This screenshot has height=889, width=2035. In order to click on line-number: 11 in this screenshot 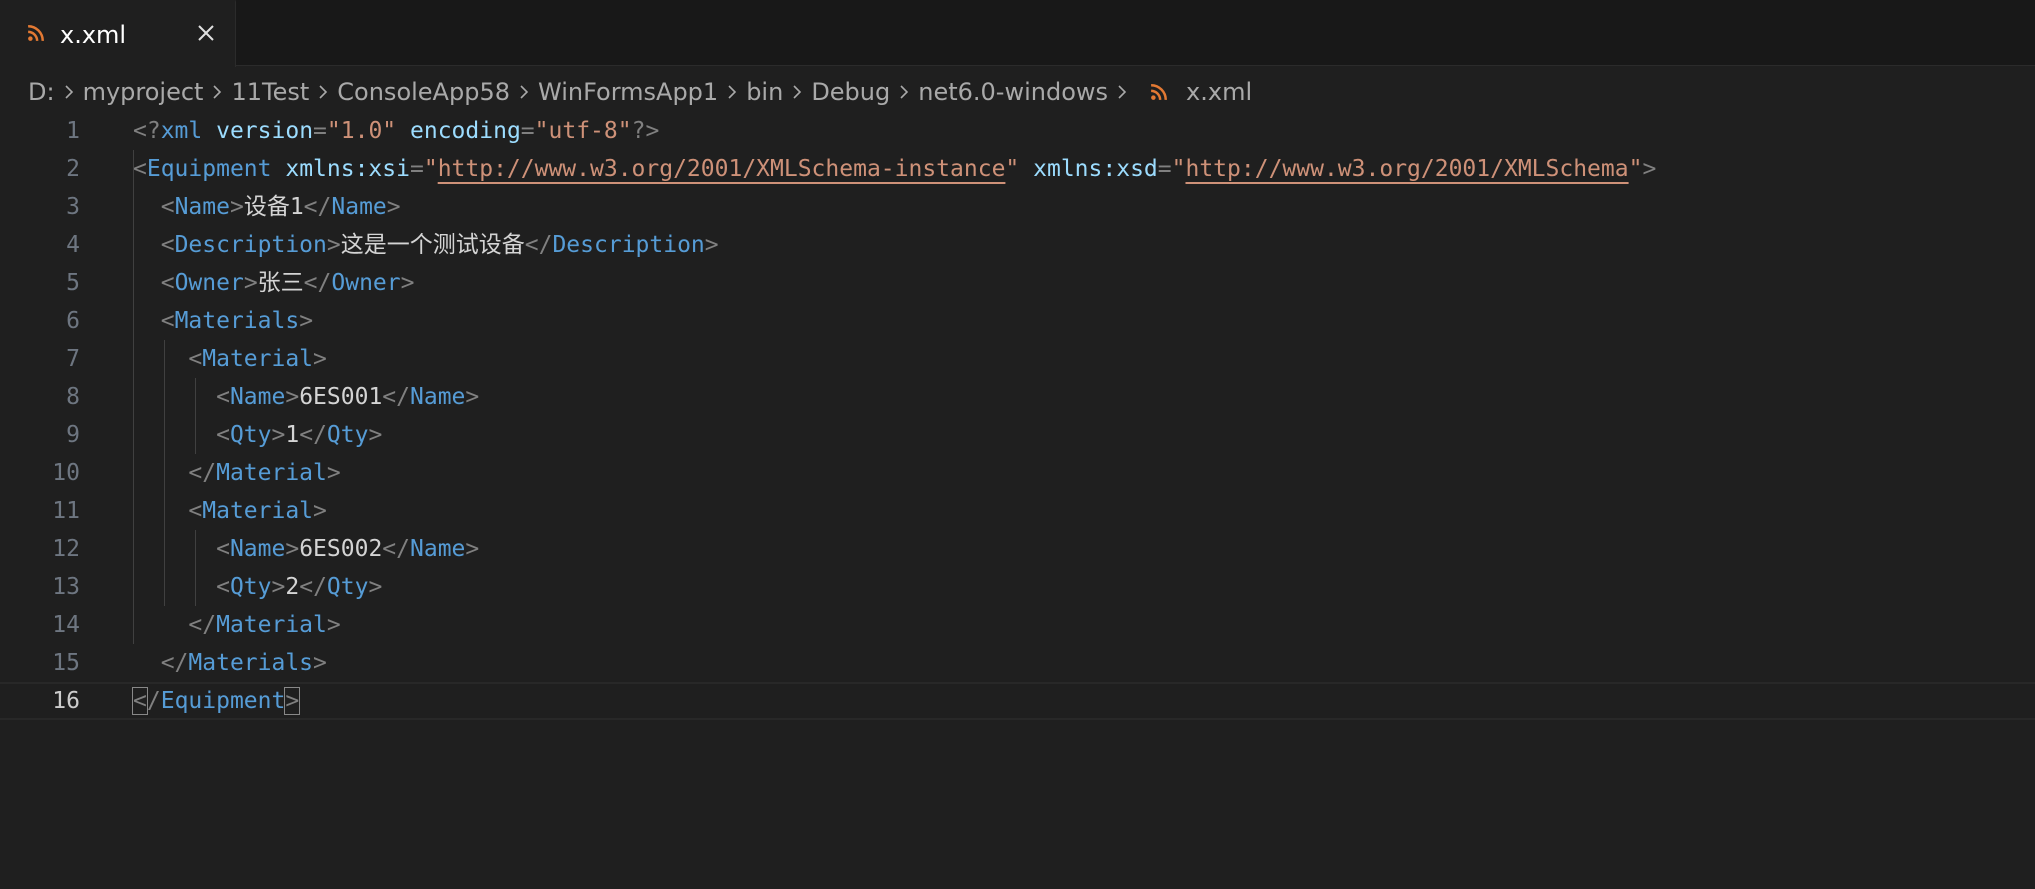, I will do `click(66, 511)`.